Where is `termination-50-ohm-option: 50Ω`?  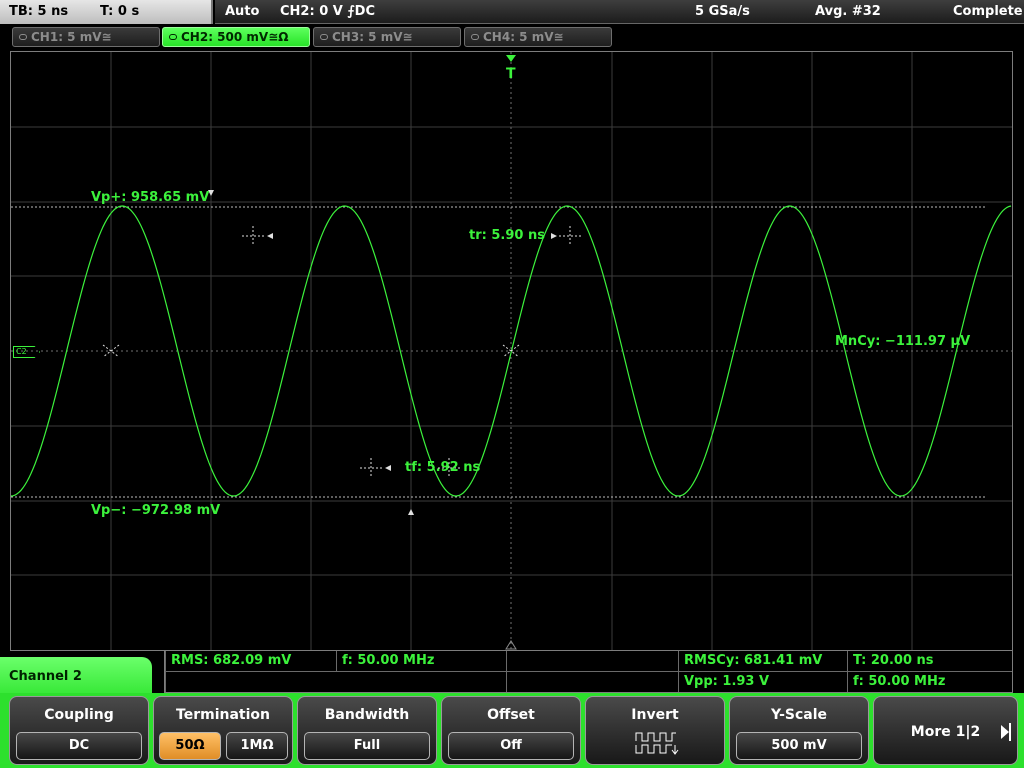
termination-50-ohm-option: 50Ω is located at coordinates (190, 746).